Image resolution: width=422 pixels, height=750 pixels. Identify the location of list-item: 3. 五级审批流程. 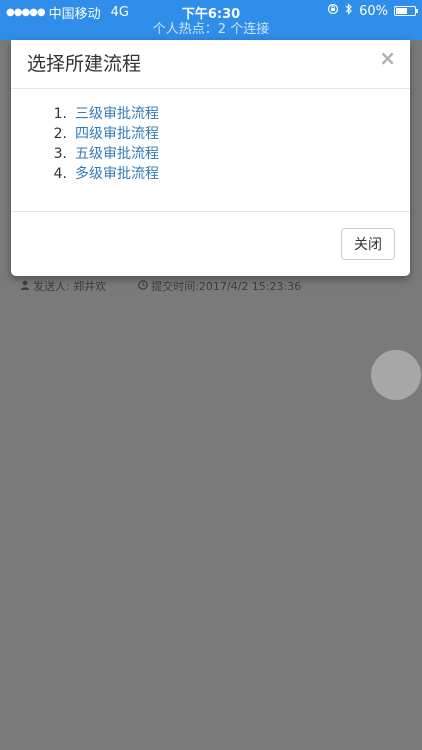
(103, 154).